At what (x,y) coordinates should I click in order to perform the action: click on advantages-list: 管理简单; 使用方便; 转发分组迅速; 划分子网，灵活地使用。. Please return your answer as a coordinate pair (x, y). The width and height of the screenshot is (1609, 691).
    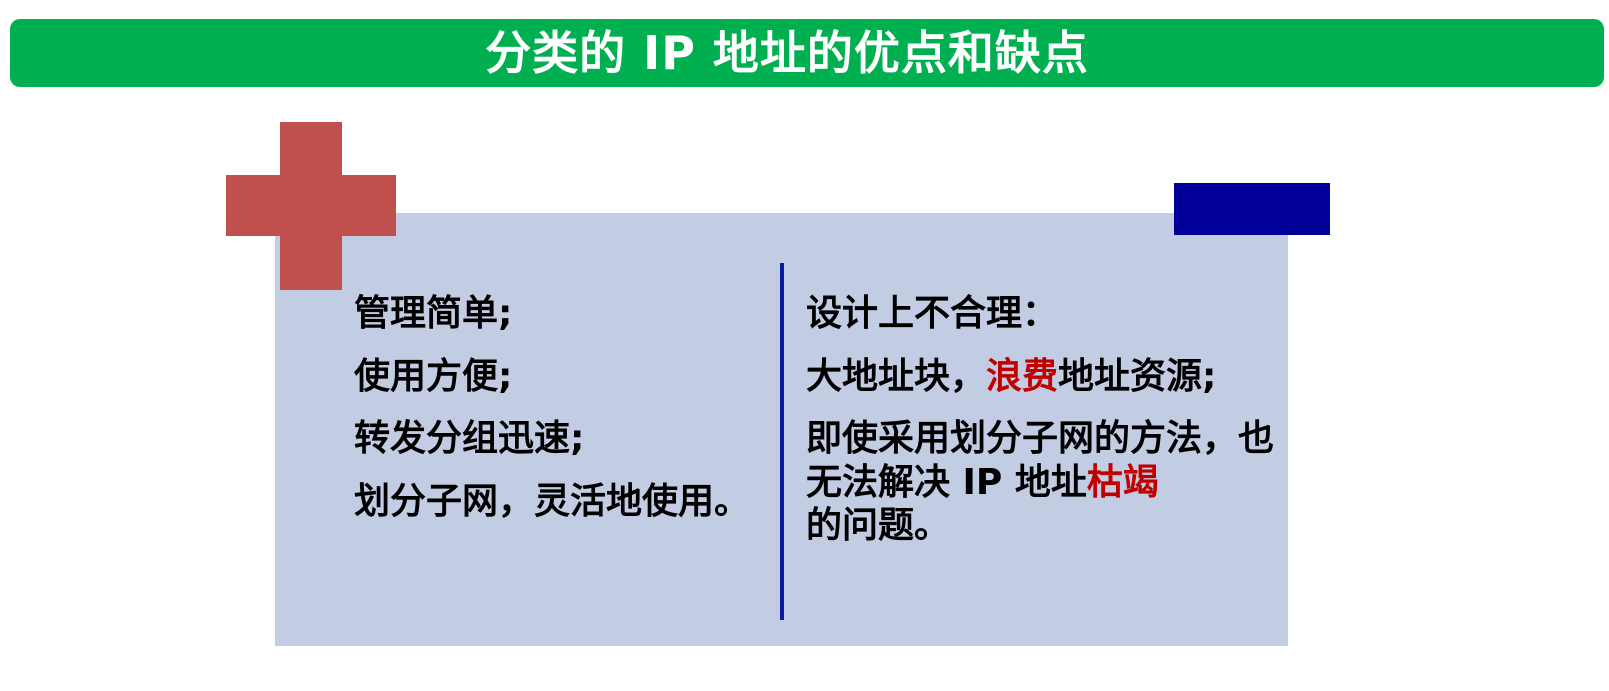
    Looking at the image, I should click on (564, 417).